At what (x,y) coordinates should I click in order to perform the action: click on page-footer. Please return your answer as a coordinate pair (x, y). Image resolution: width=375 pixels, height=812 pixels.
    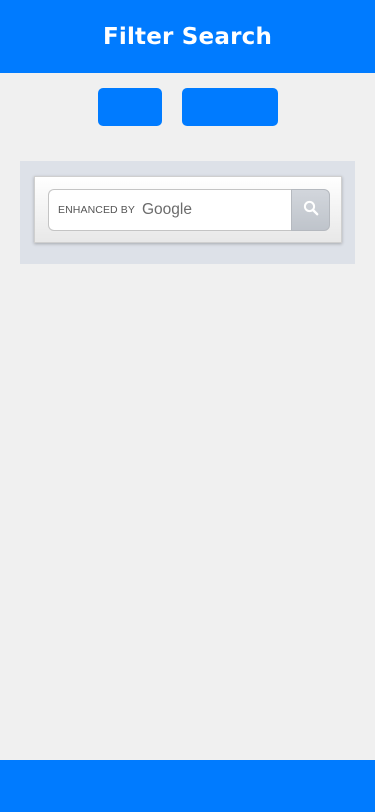
    Looking at the image, I should click on (187, 786).